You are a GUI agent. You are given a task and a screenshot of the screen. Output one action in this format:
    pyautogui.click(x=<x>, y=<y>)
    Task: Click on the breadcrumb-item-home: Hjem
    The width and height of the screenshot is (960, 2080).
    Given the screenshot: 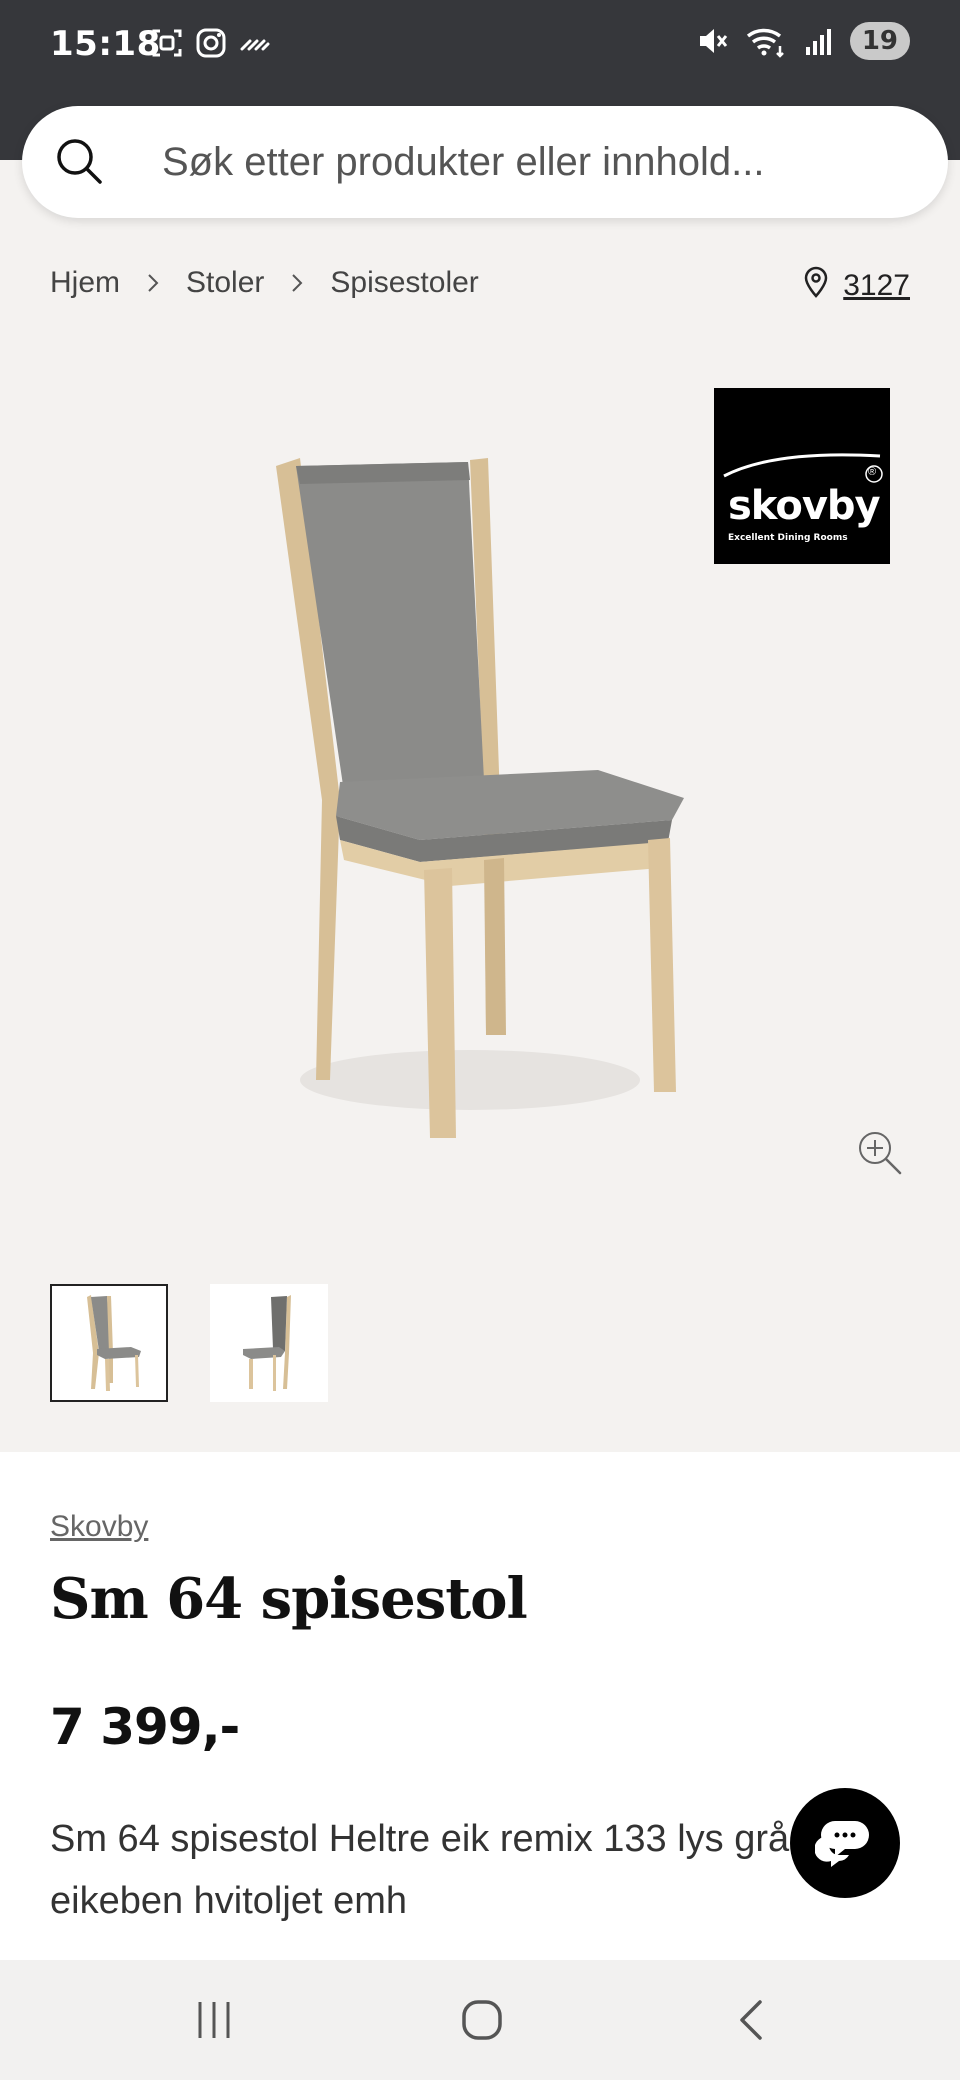 What is the action you would take?
    pyautogui.click(x=85, y=283)
    